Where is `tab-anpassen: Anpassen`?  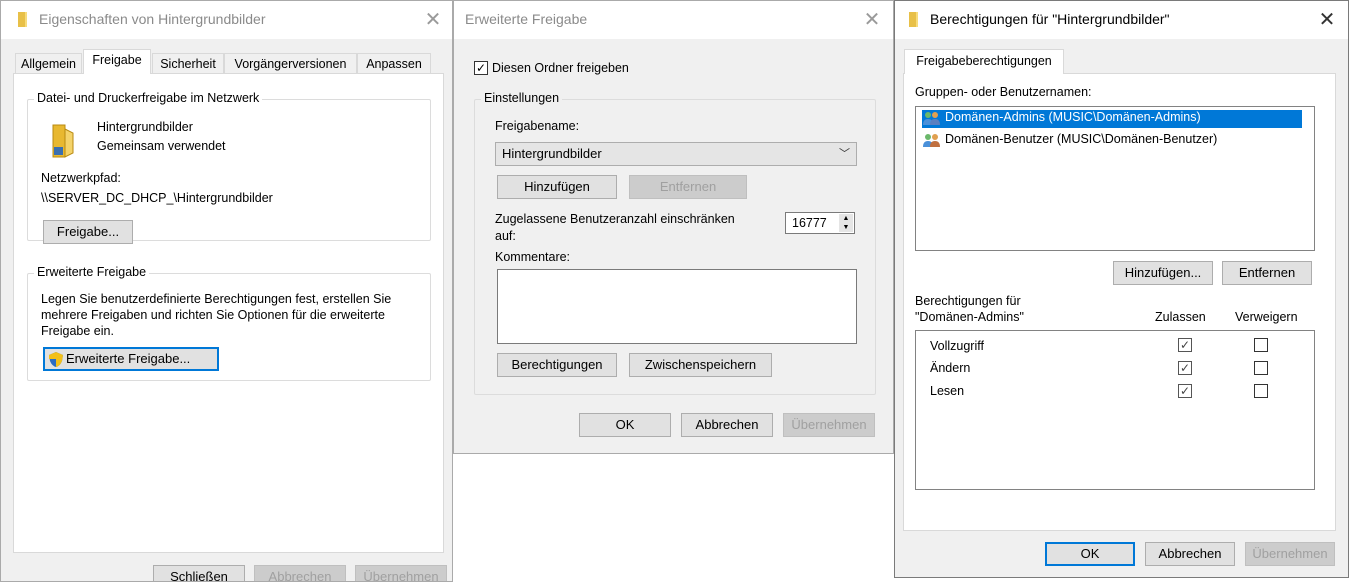
tab-anpassen: Anpassen is located at coordinates (394, 63).